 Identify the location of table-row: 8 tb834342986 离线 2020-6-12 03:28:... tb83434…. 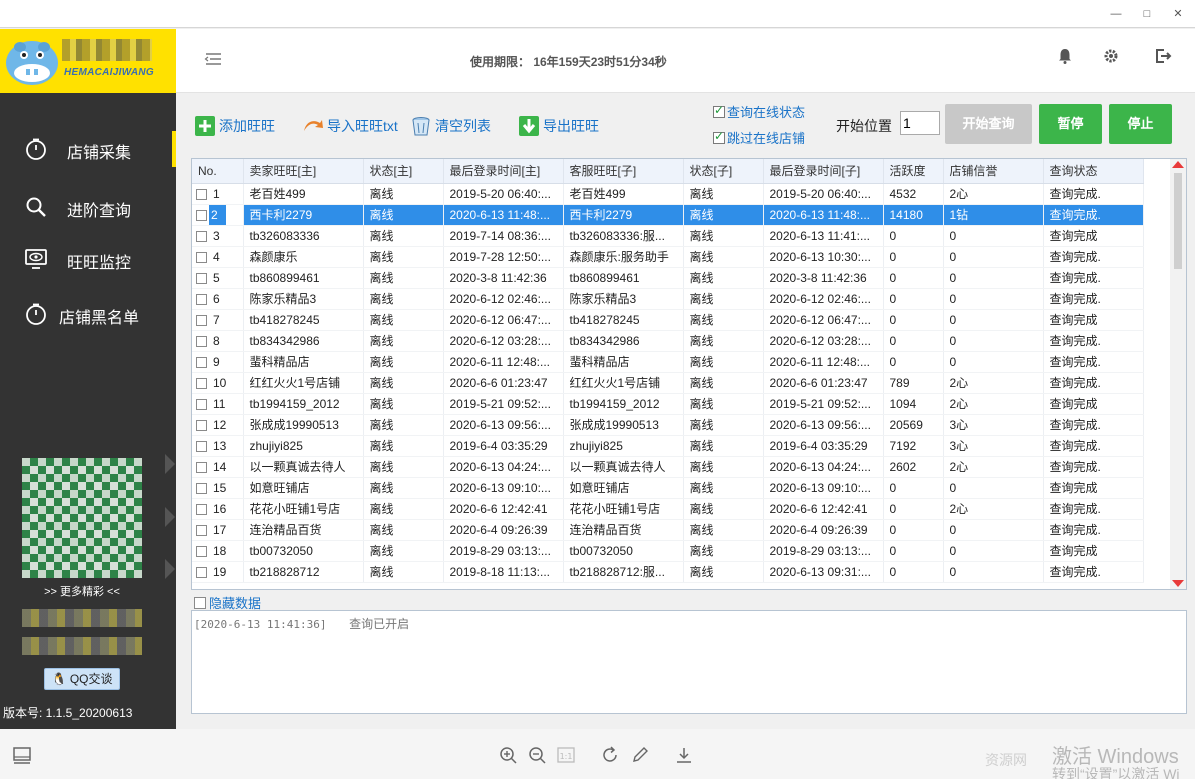
(668, 341).